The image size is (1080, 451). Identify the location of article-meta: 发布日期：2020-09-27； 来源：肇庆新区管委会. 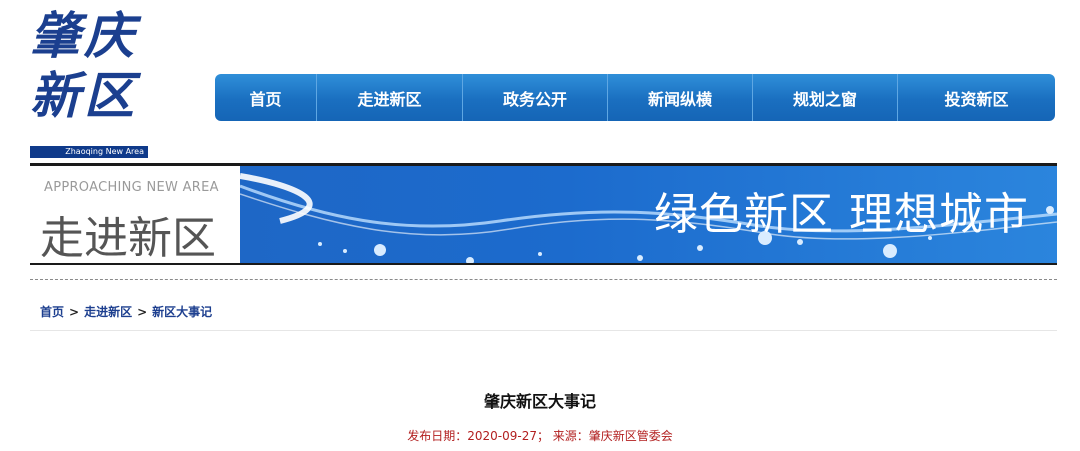
(540, 436).